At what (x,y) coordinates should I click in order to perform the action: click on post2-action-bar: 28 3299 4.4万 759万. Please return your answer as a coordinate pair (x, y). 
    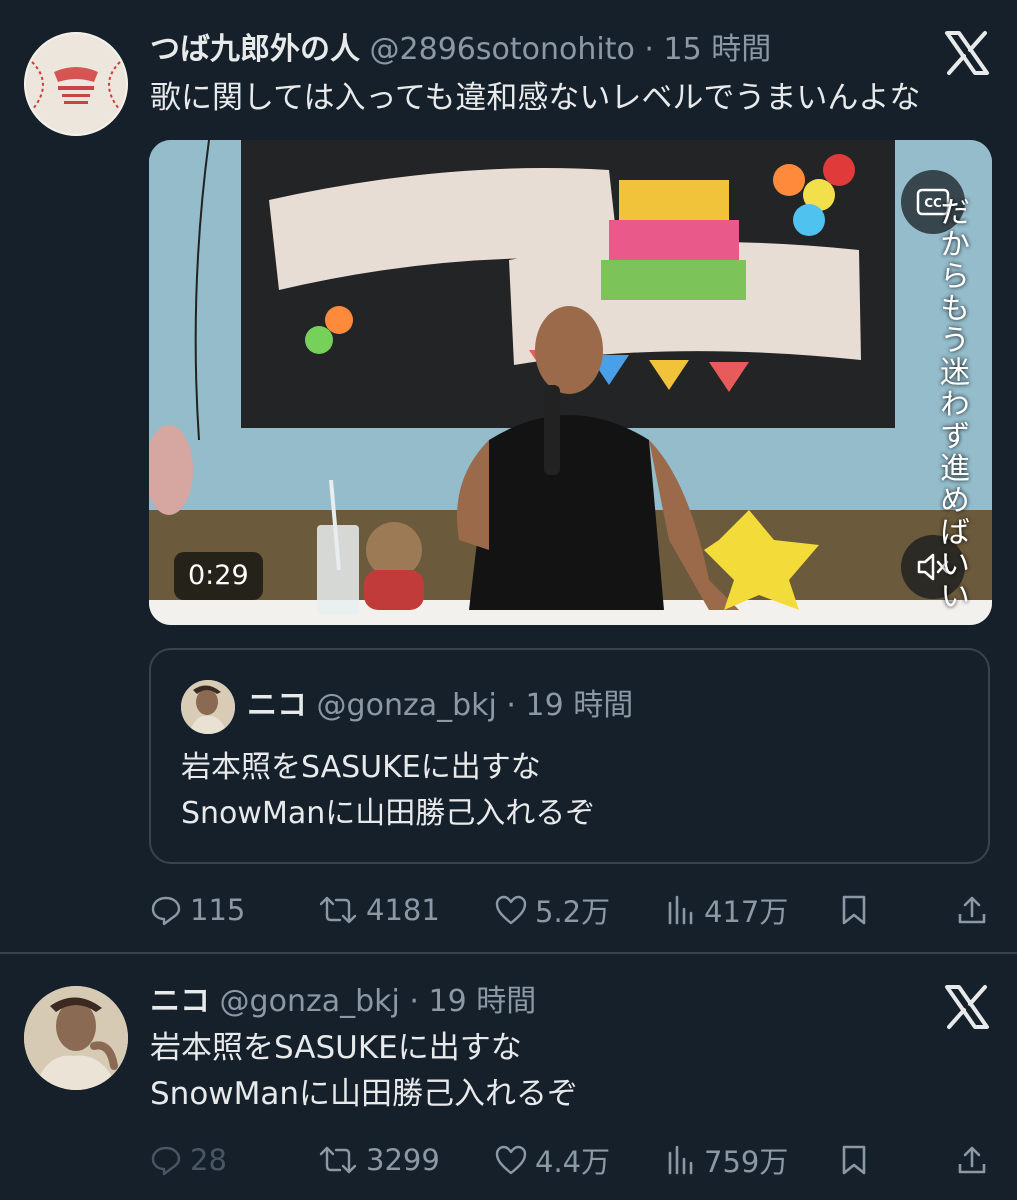
    Looking at the image, I should click on (508, 1160).